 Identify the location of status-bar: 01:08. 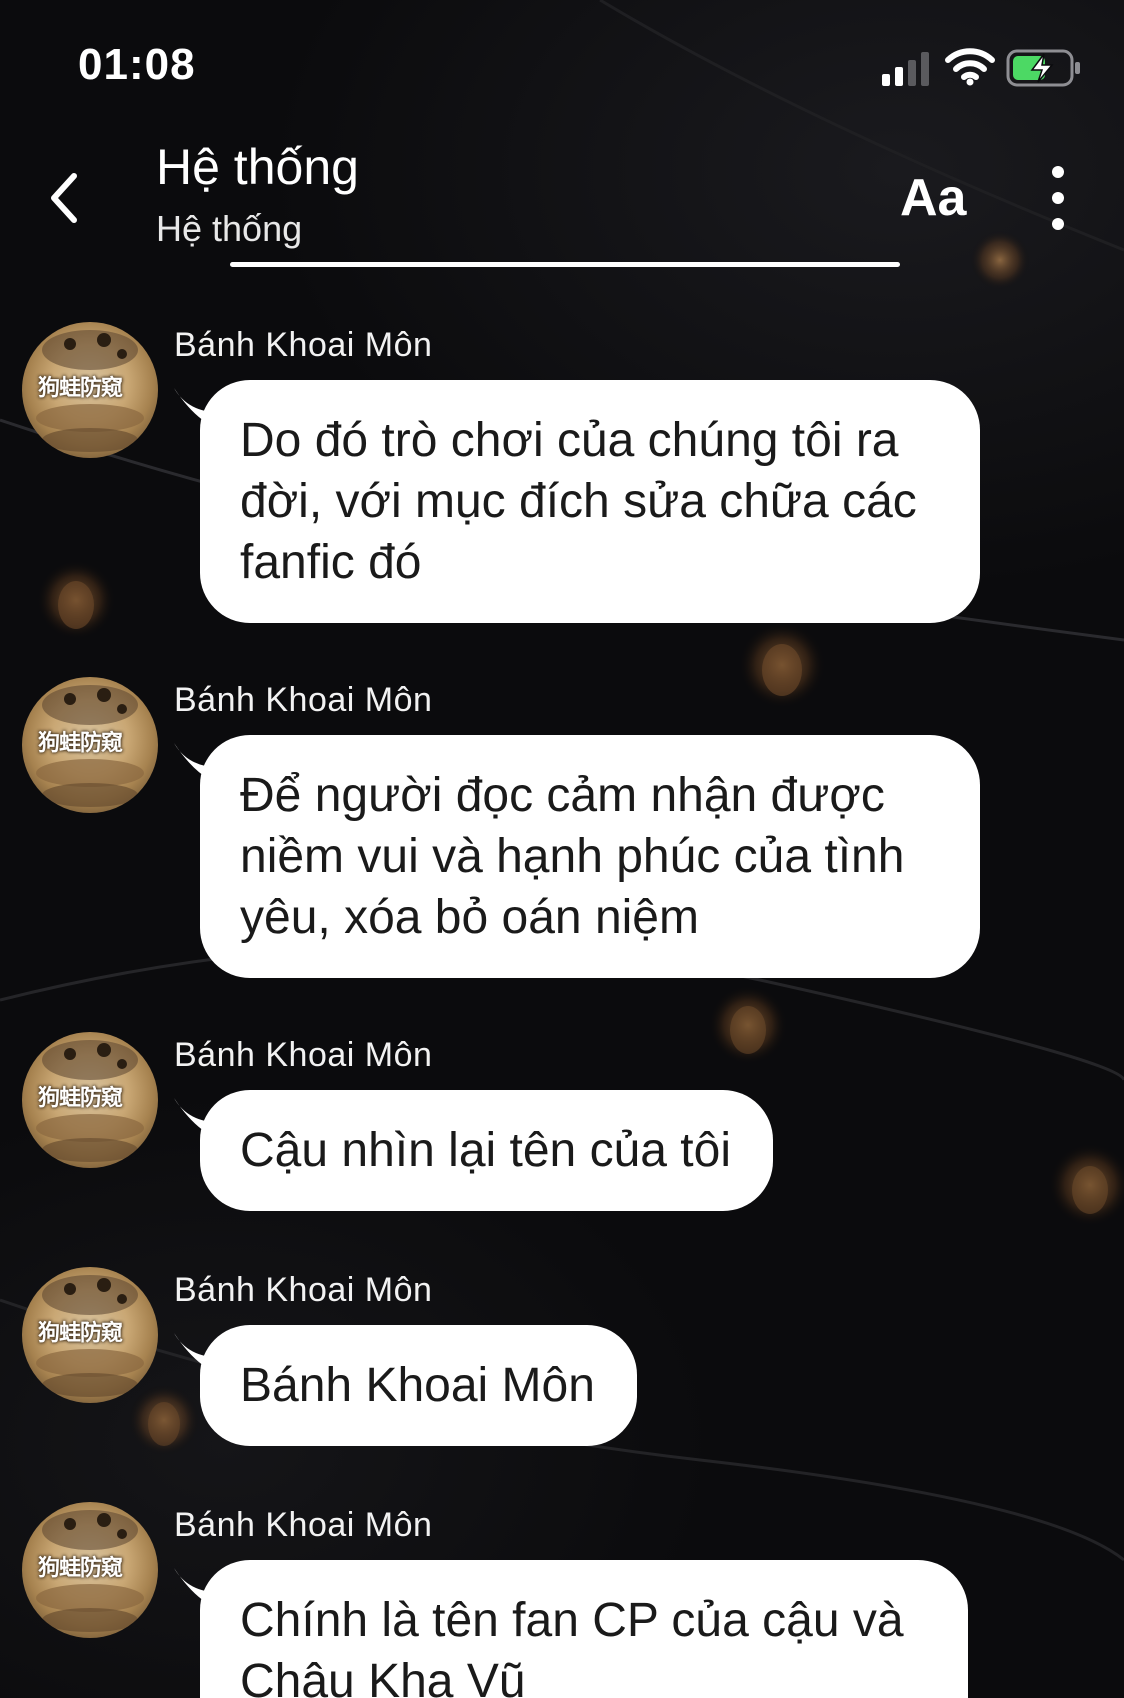
(562, 60).